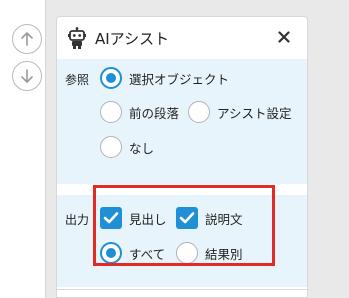  I want to click on close-button, so click(284, 37).